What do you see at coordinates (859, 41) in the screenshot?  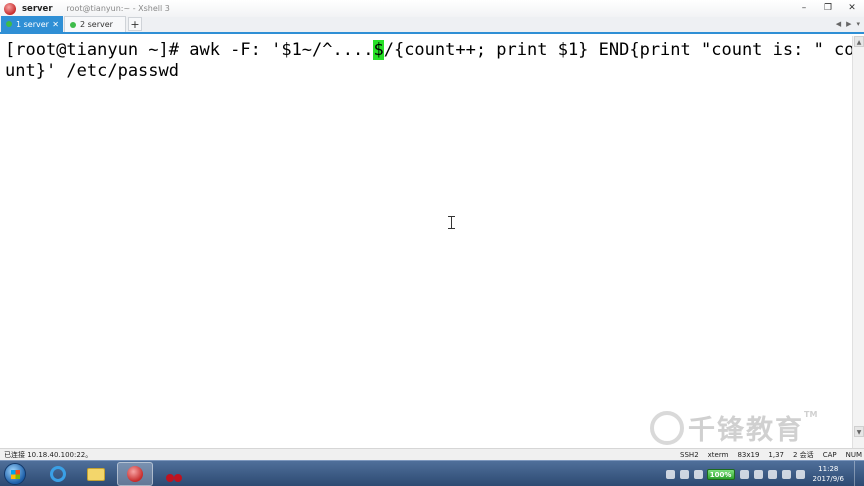 I see `scroll-up-icon: ▲` at bounding box center [859, 41].